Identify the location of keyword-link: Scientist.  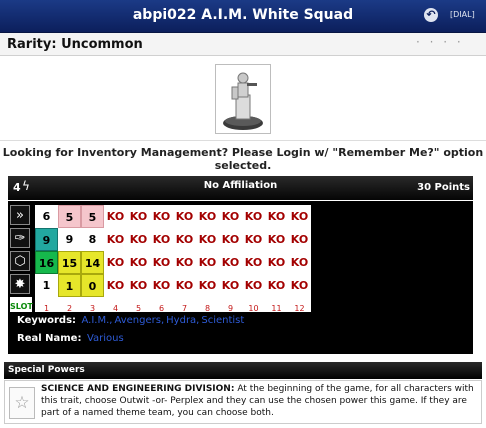
(222, 320).